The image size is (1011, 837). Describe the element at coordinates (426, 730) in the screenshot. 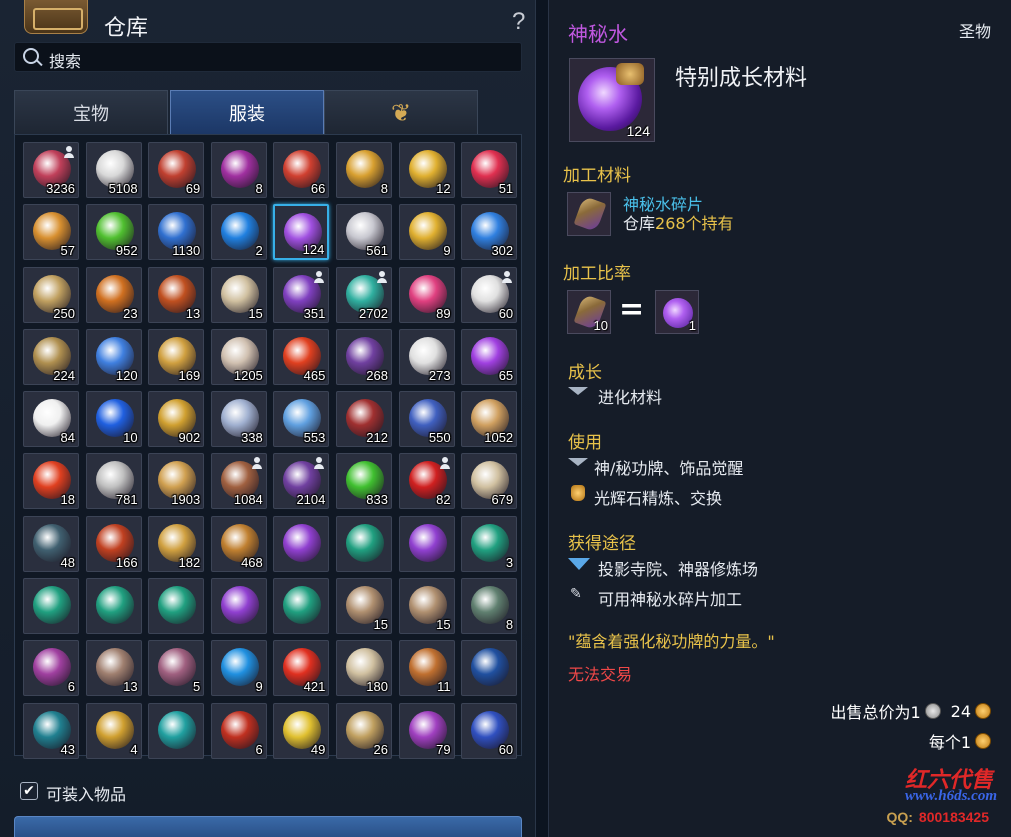

I see `item-slot: 79` at that location.